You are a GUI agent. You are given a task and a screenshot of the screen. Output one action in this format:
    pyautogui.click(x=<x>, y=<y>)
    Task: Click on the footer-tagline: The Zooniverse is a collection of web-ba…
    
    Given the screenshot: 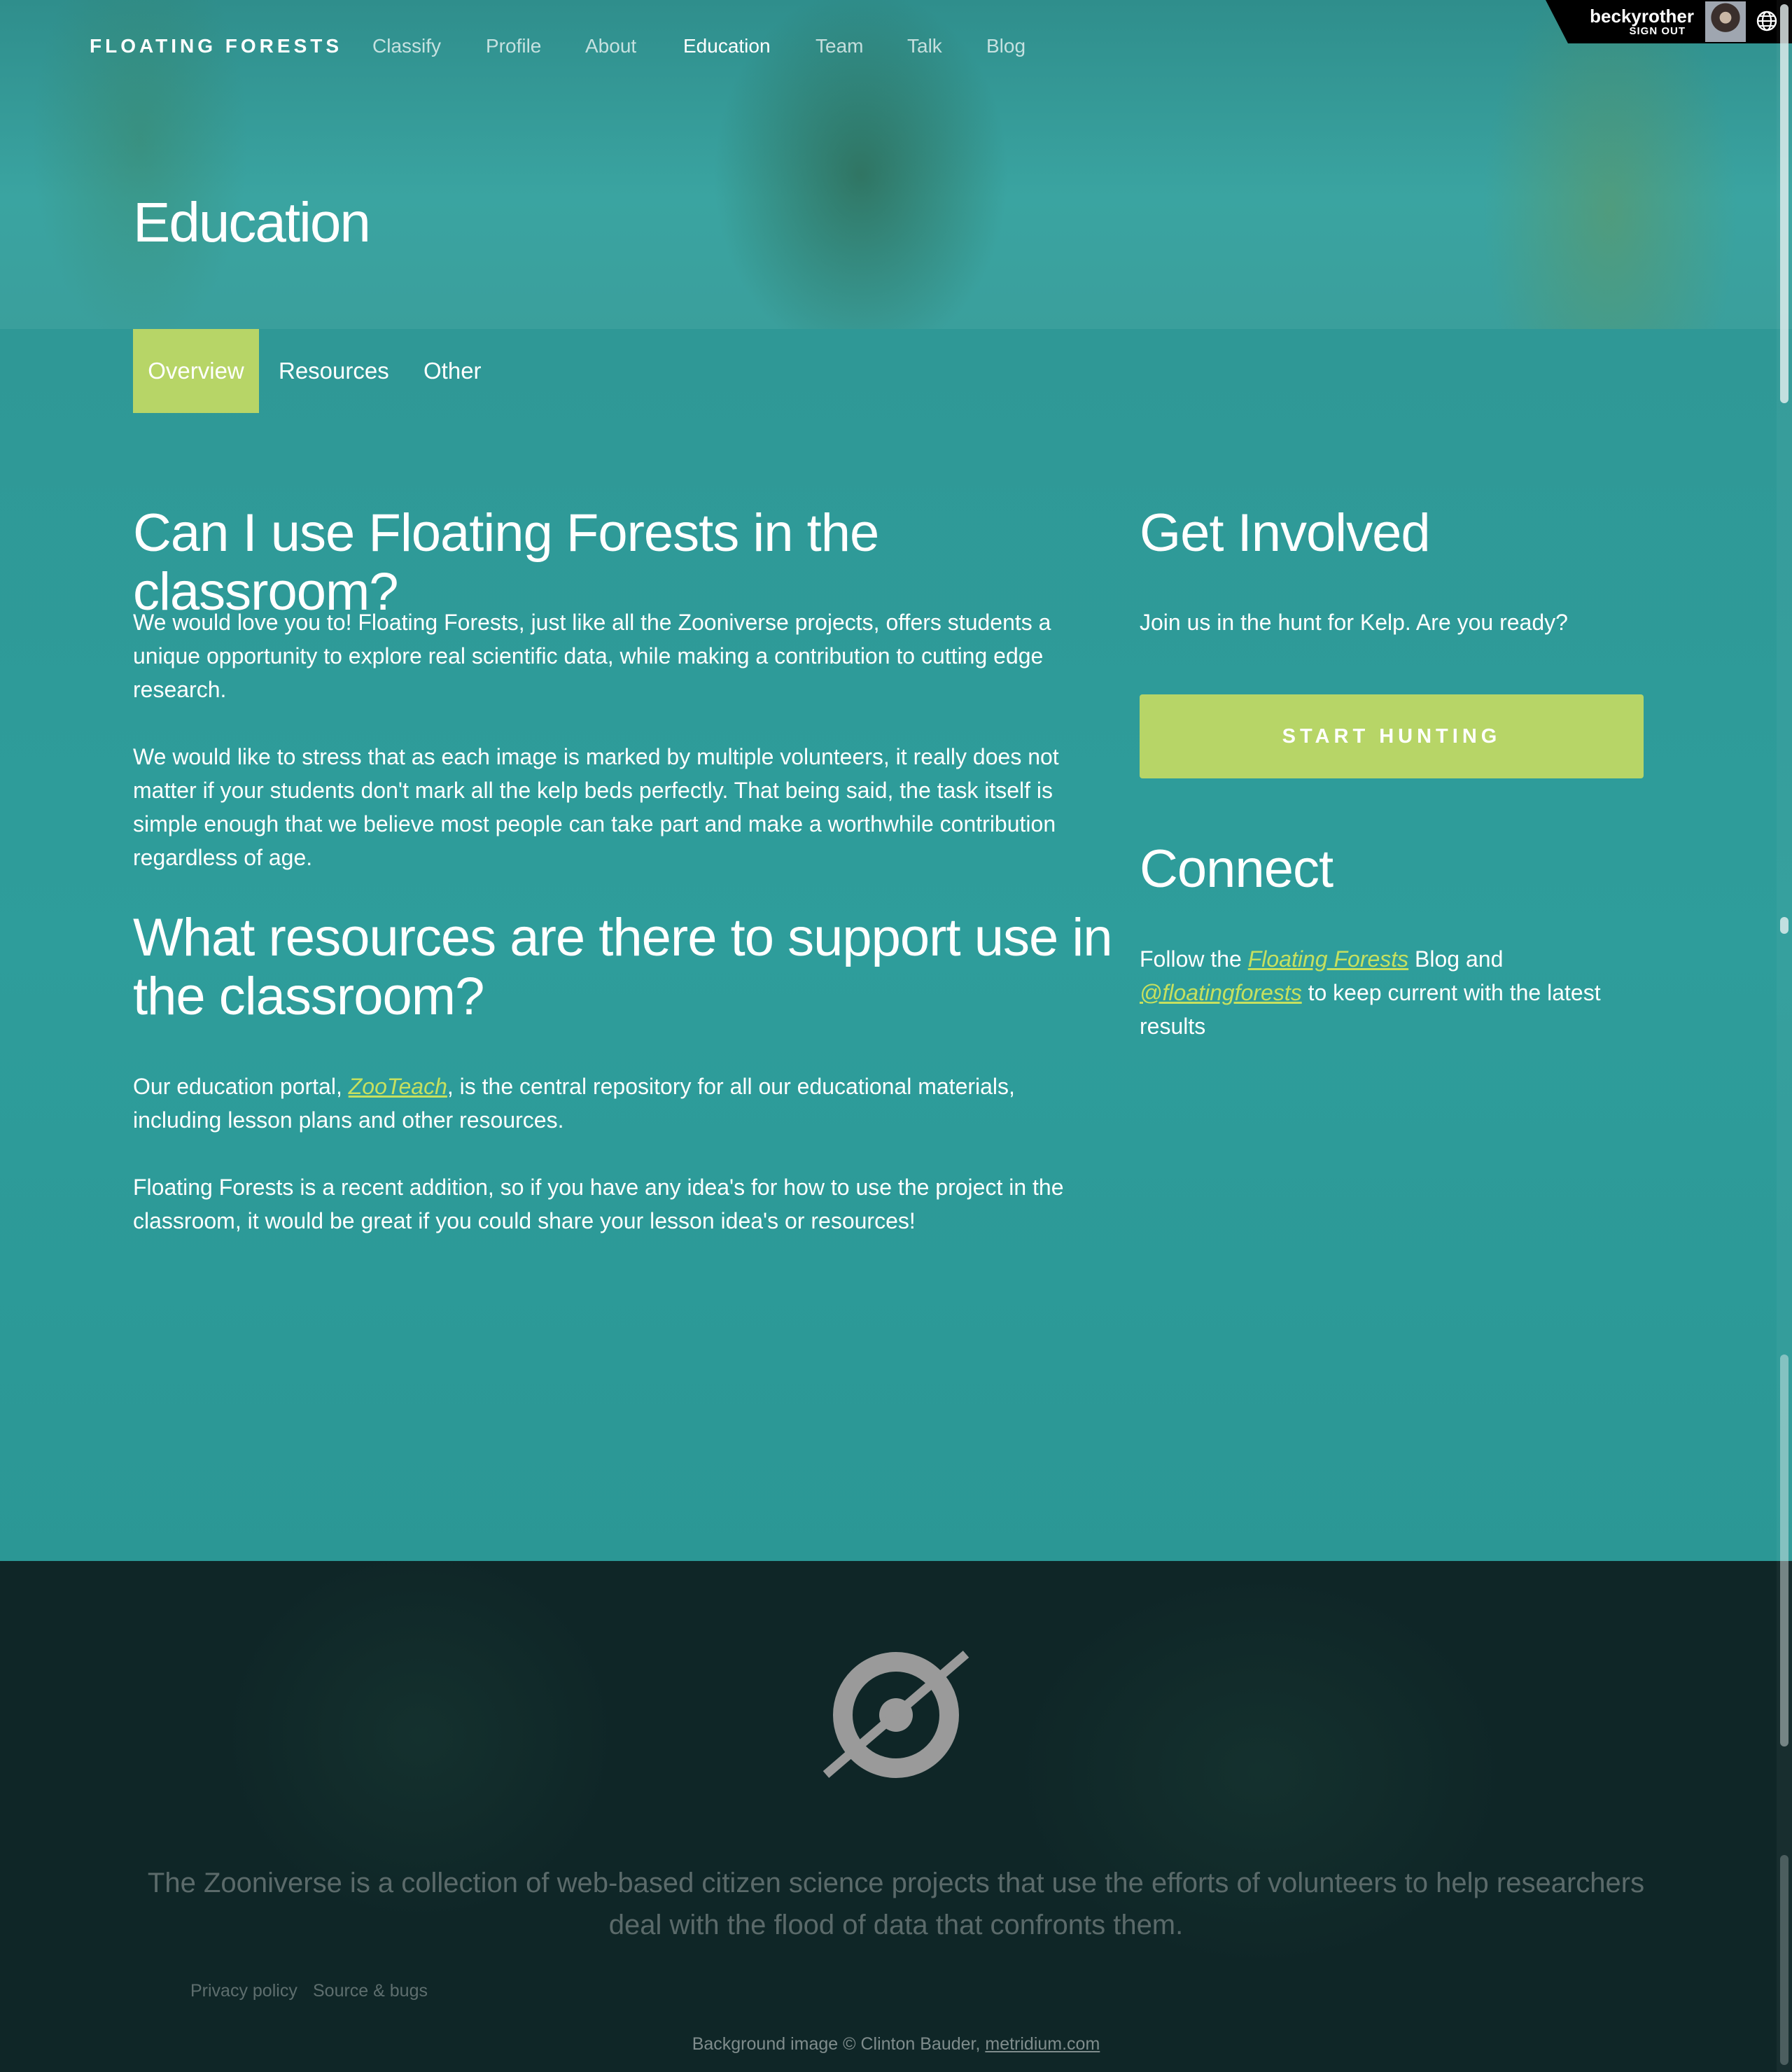 What is the action you would take?
    pyautogui.click(x=896, y=1904)
    